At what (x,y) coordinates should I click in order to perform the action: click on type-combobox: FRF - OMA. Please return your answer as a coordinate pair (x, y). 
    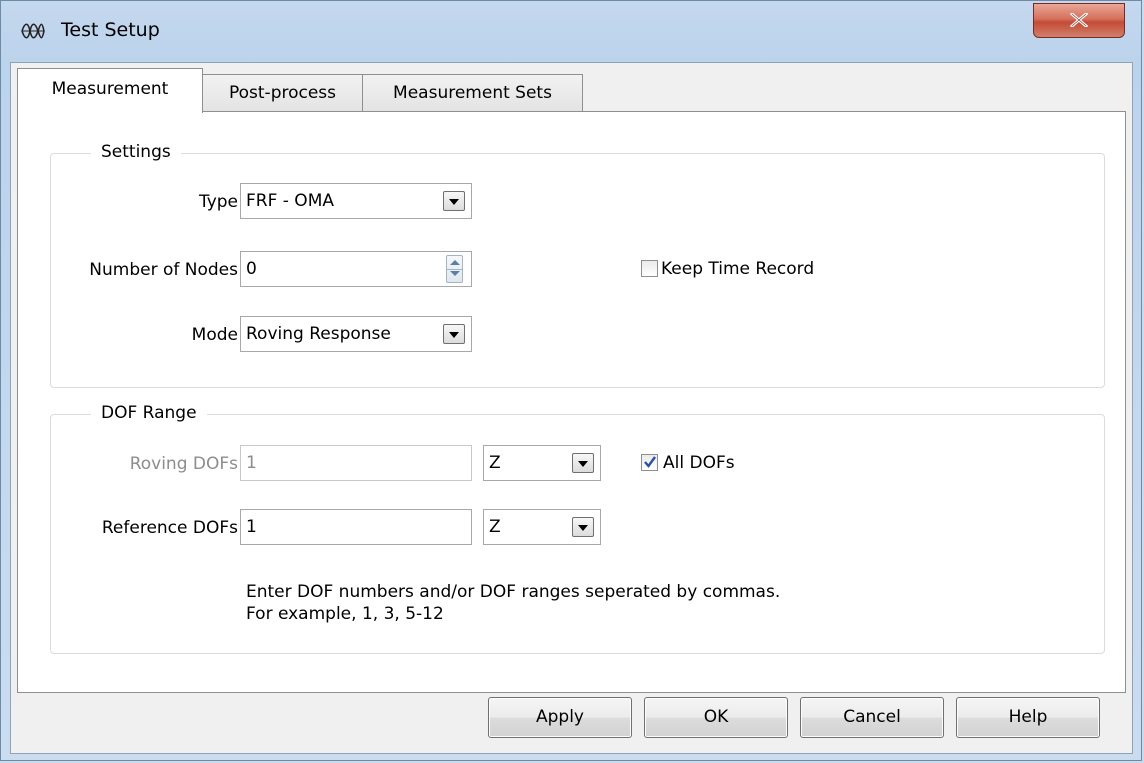
    Looking at the image, I should click on (356, 201).